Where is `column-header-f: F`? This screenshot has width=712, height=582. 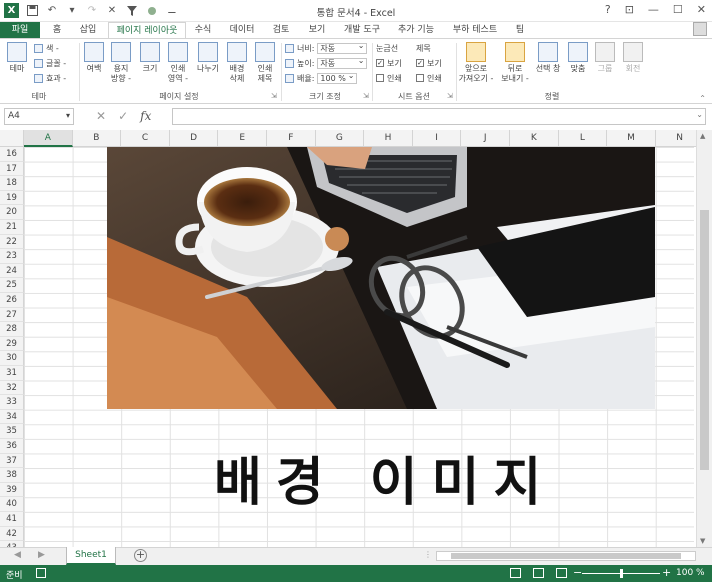 column-header-f: F is located at coordinates (291, 138).